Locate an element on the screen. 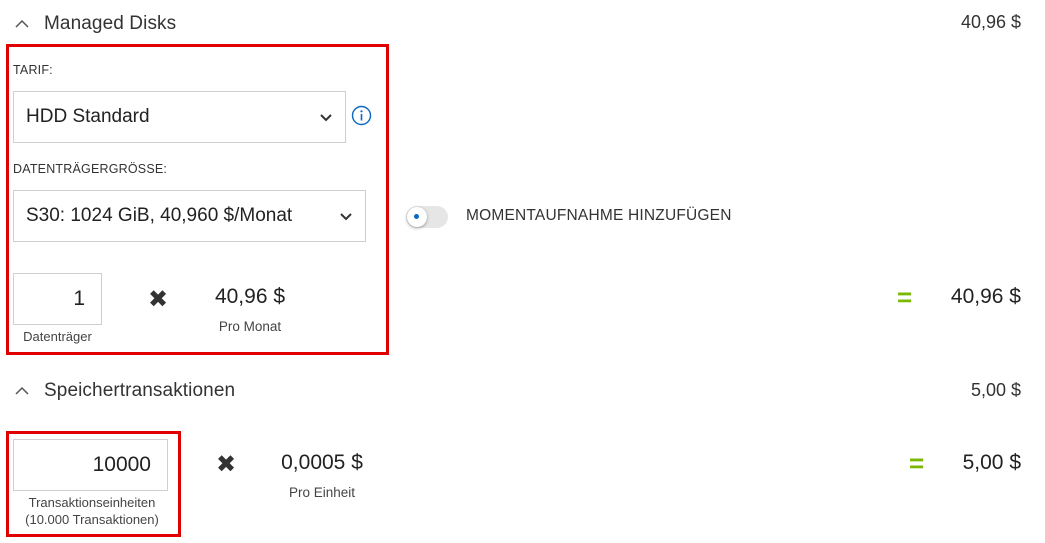 Image resolution: width=1045 pixels, height=543 pixels. transactions-unit-price: 0,0005 $ is located at coordinates (322, 462).